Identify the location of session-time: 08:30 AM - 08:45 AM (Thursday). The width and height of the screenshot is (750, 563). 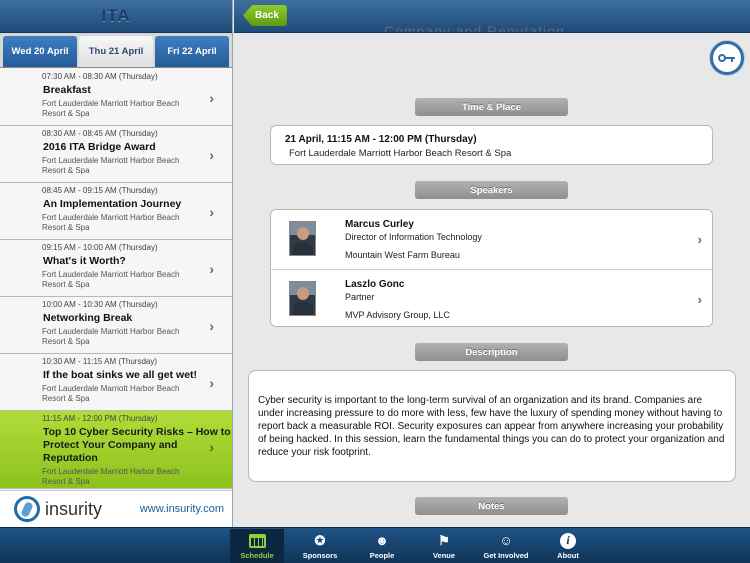
(100, 133).